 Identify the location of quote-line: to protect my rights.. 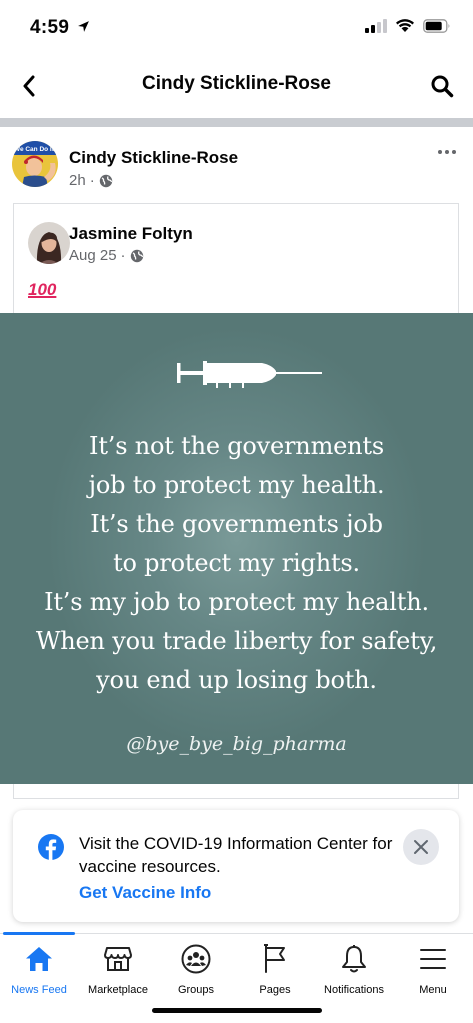
(236, 563).